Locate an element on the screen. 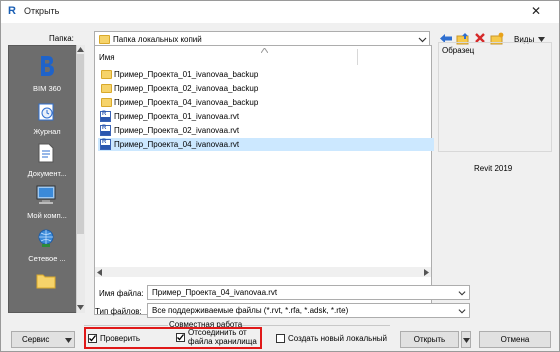 This screenshot has height=352, width=560. list-item: Пример_Проекта_01_ivanovaa_backup is located at coordinates (228, 74).